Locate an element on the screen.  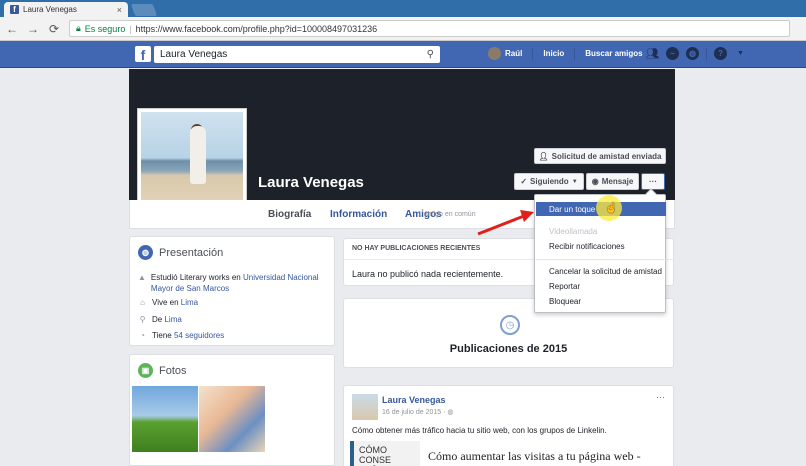
friend-requests-icon: 👥︎ is located at coordinates (653, 53).